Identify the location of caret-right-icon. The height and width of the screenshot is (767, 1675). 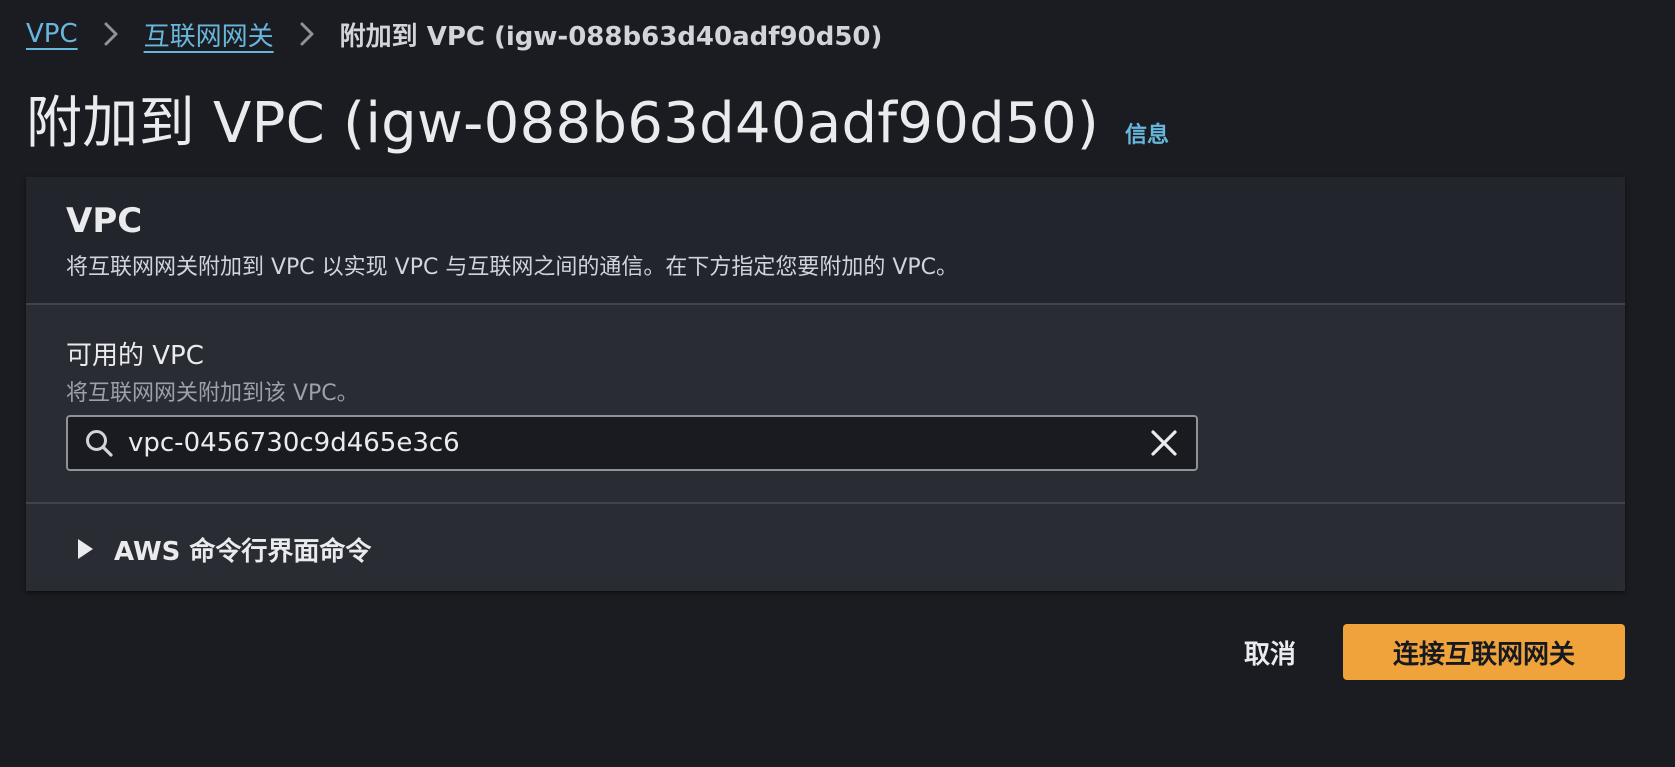
(85, 549).